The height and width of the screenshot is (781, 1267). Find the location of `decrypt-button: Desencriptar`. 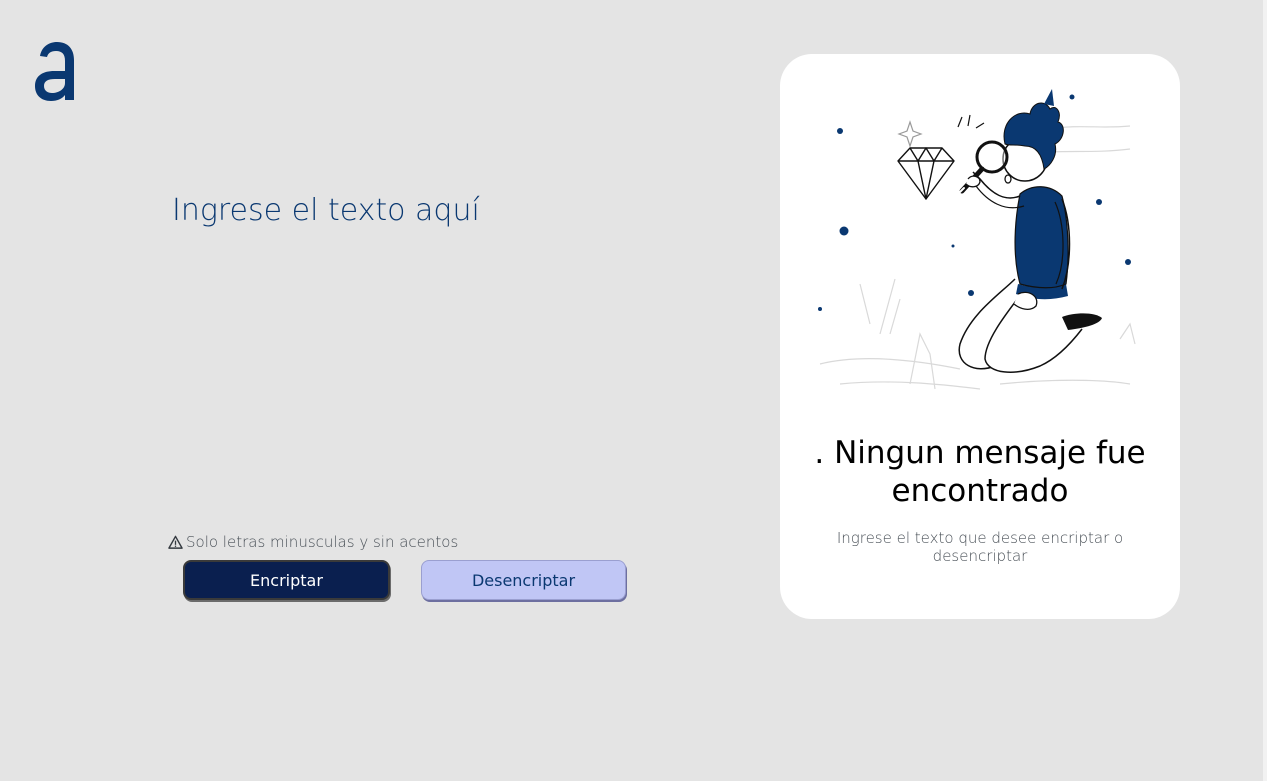

decrypt-button: Desencriptar is located at coordinates (523, 580).